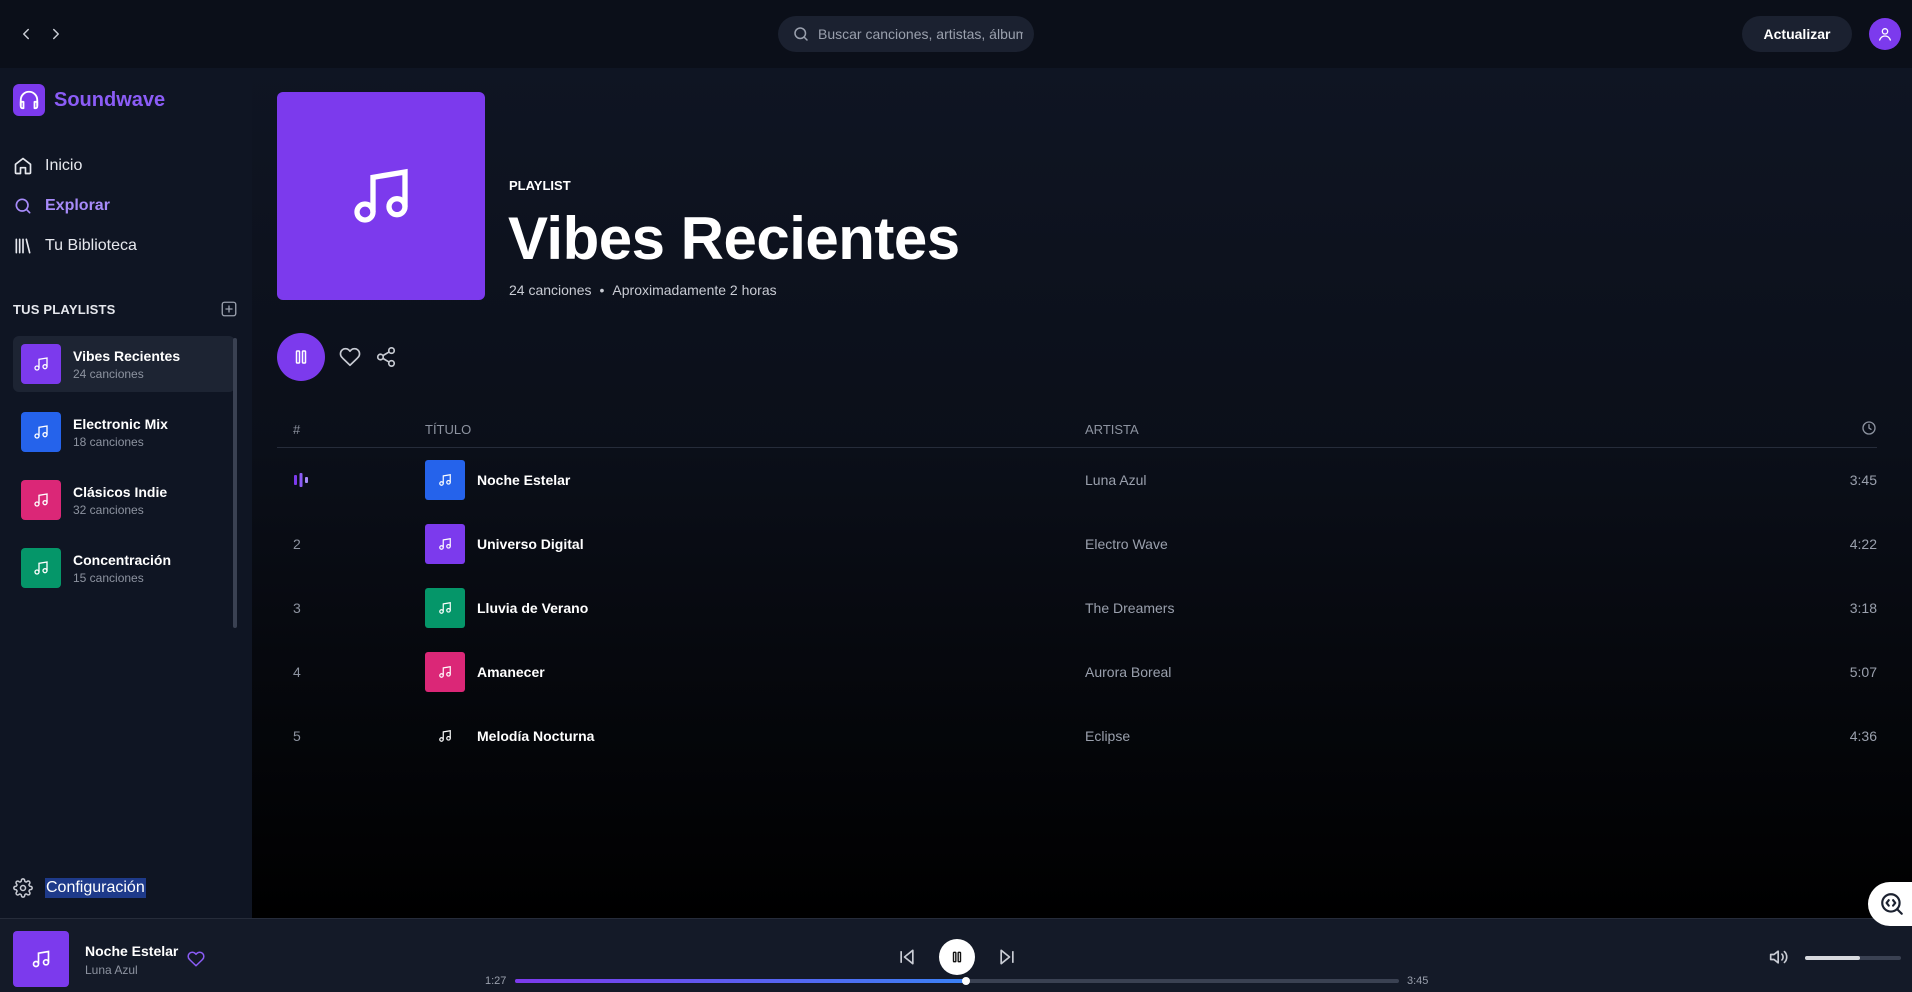 The height and width of the screenshot is (992, 1912). What do you see at coordinates (1116, 480) in the screenshot?
I see `track-artist: Luna Azul` at bounding box center [1116, 480].